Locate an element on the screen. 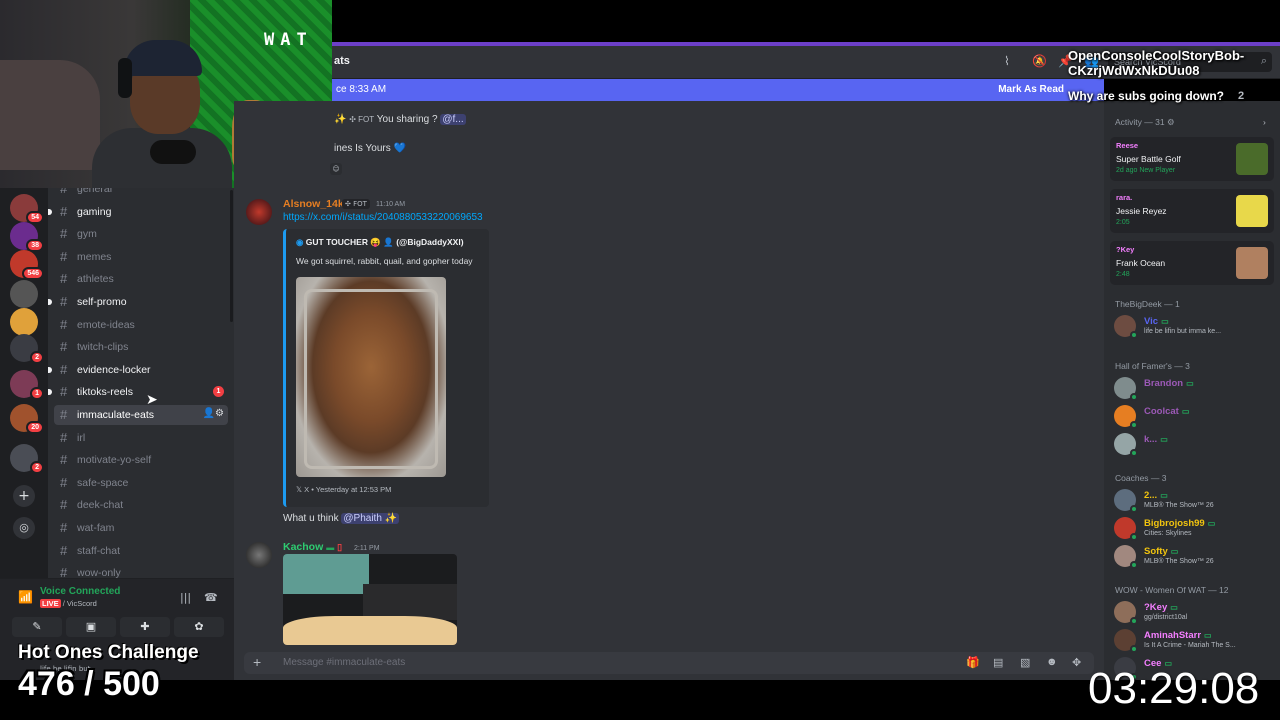 Image resolution: width=1280 pixels, height=720 pixels. camera-button: ✎ is located at coordinates (37, 627).